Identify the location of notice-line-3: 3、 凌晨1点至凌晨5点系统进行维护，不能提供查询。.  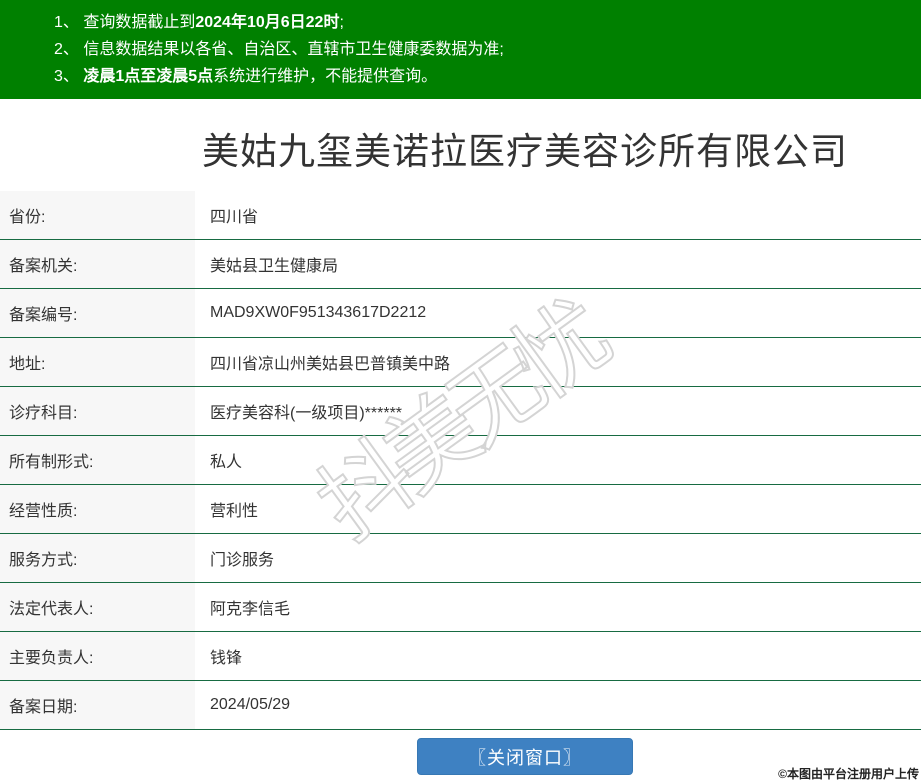
(482, 76).